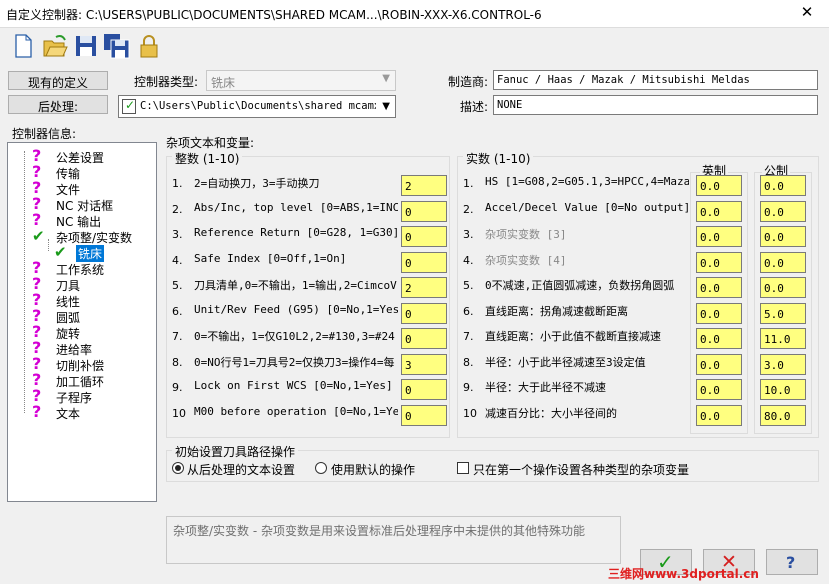  Describe the element at coordinates (242, 469) in the screenshot. I see `init-option-post-text: 从后处理的文本设置` at that location.